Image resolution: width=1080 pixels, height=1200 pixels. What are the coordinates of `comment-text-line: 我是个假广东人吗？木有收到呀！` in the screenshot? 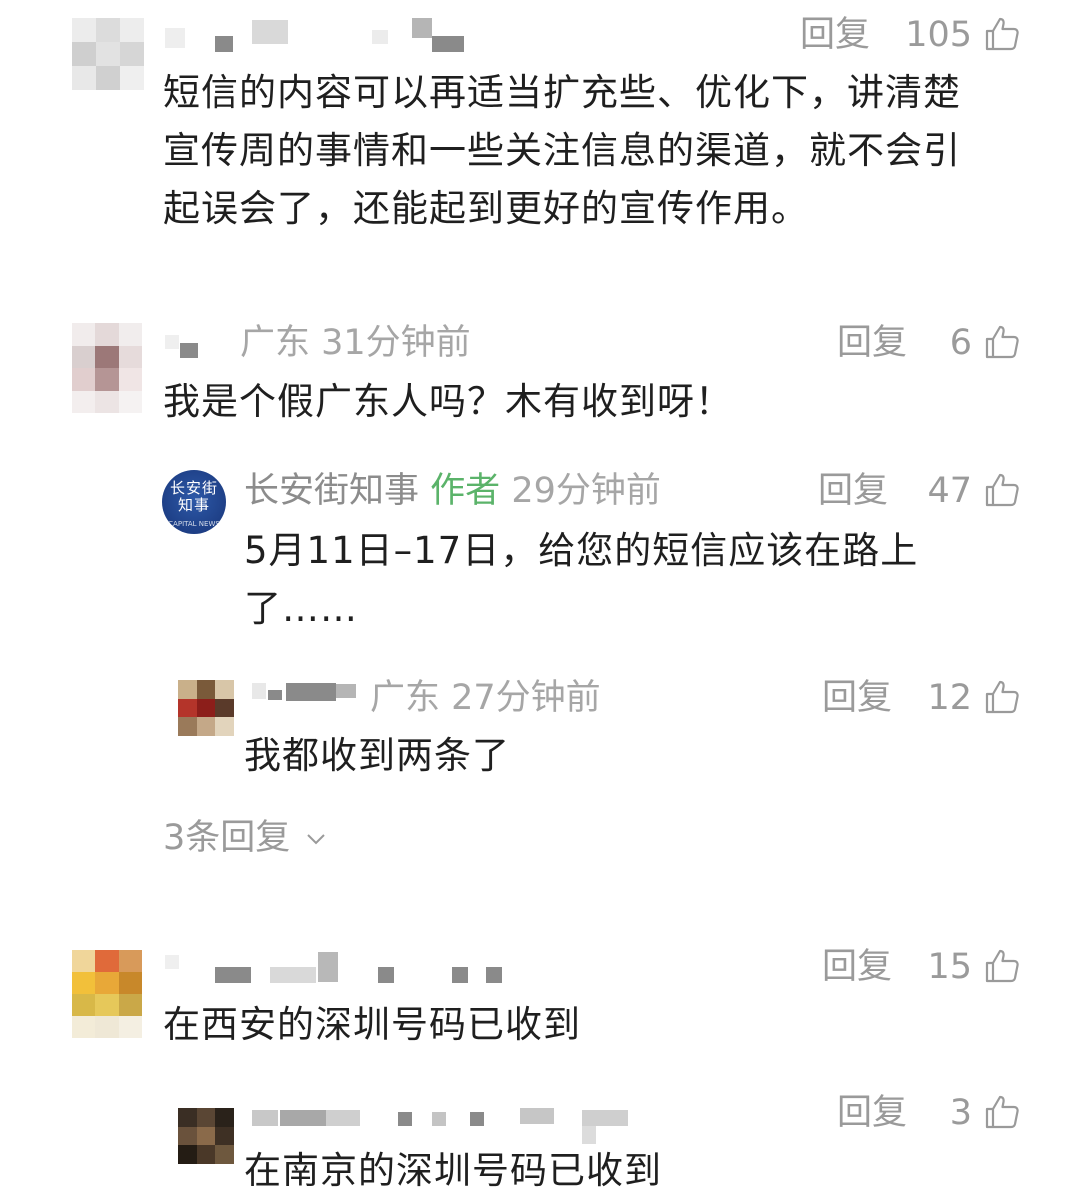 It's located at (448, 401).